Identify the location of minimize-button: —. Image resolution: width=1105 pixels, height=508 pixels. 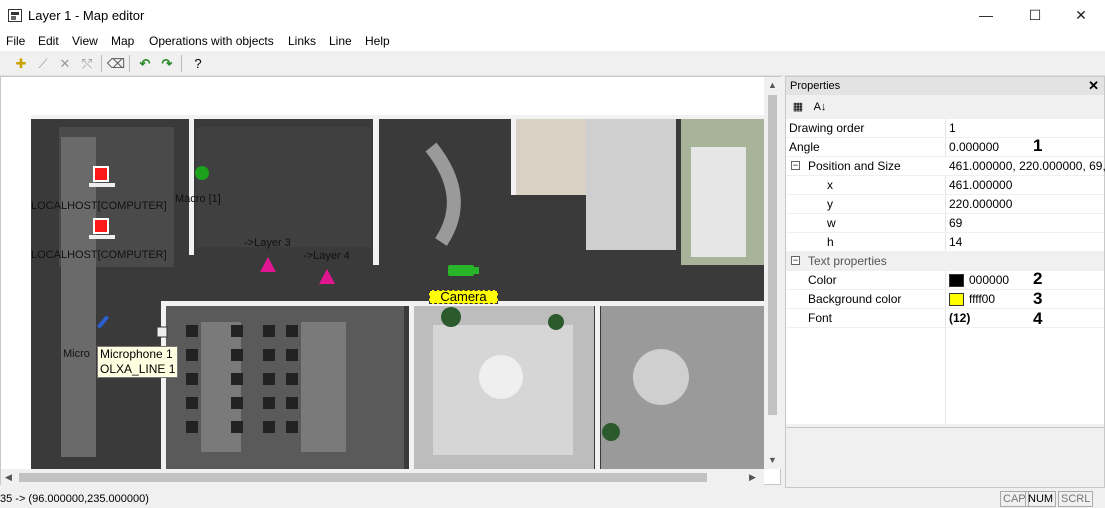
(986, 15).